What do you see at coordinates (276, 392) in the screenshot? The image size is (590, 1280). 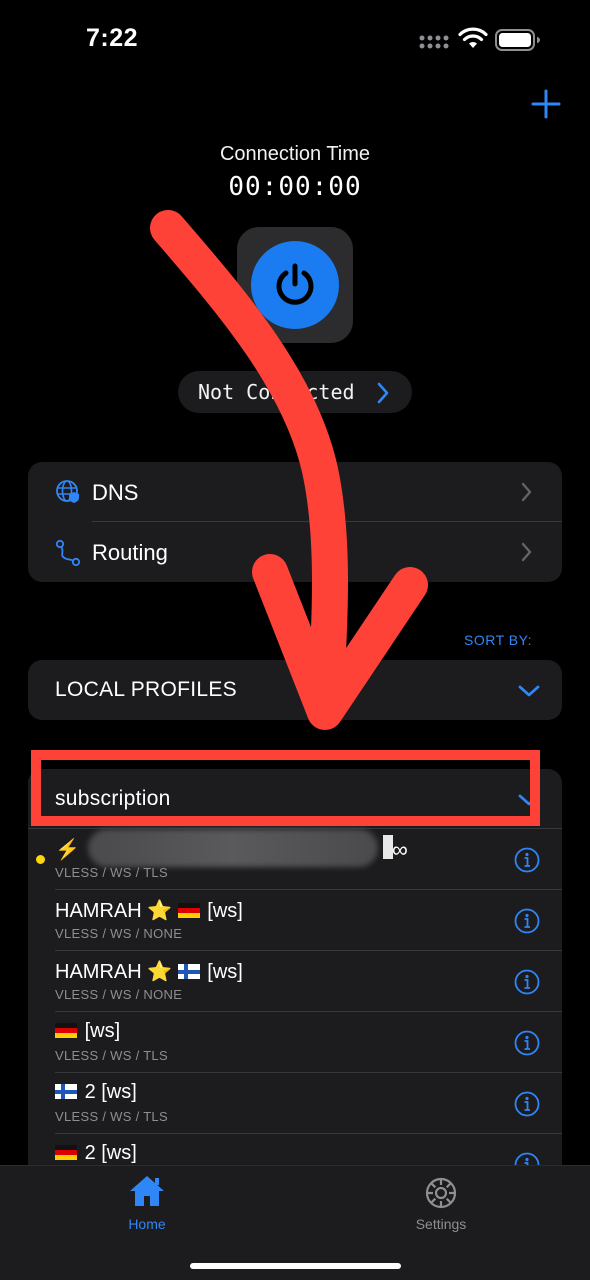 I see `connection-status-text: Not Connected` at bounding box center [276, 392].